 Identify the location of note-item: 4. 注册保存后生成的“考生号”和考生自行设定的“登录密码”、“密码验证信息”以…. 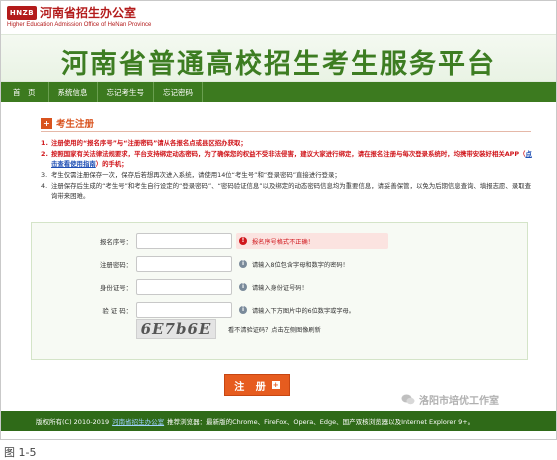
(287, 191).